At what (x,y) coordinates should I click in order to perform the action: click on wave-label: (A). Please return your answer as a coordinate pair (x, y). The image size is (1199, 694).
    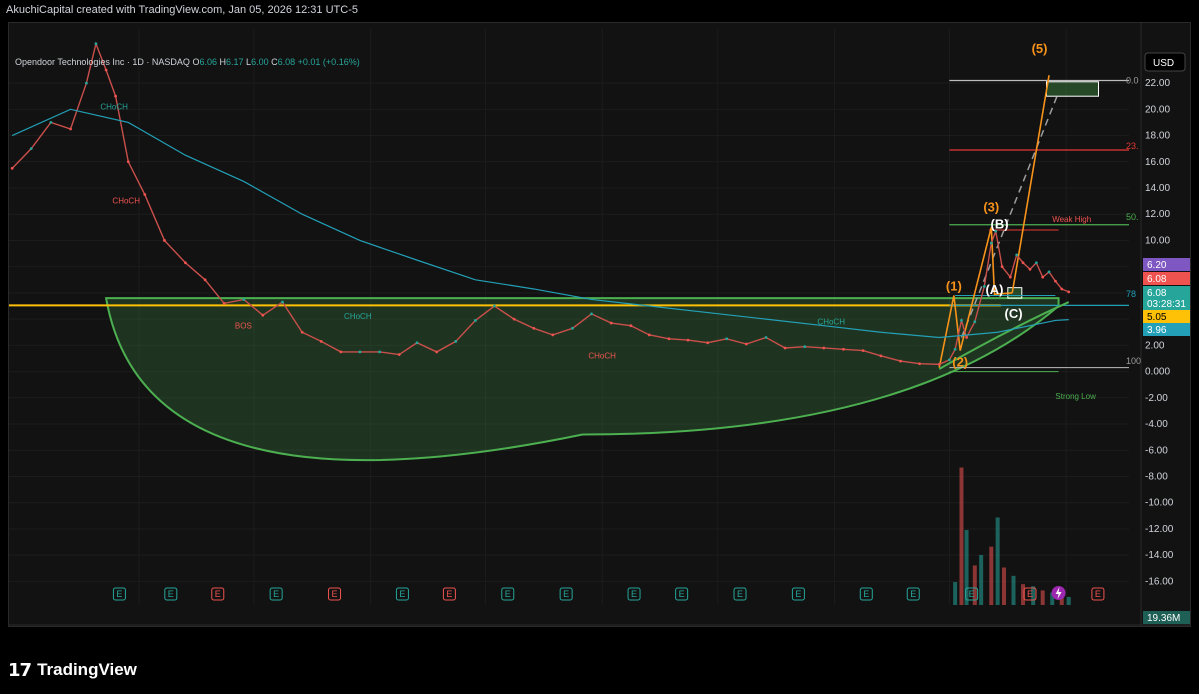
    Looking at the image, I should click on (994, 289).